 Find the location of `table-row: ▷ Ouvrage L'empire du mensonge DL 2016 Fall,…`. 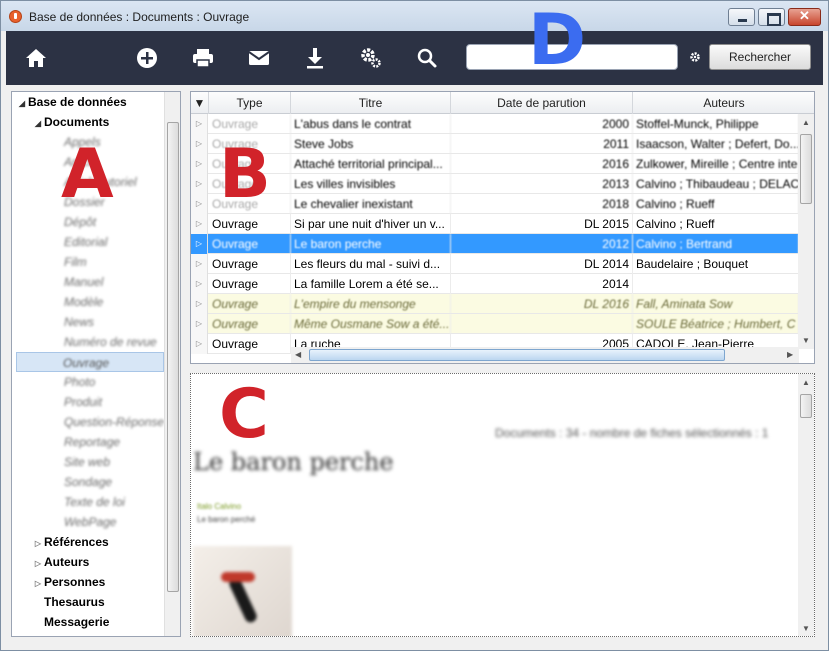

table-row: ▷ Ouvrage L'empire du mensonge DL 2016 Fall,… is located at coordinates (495, 304).